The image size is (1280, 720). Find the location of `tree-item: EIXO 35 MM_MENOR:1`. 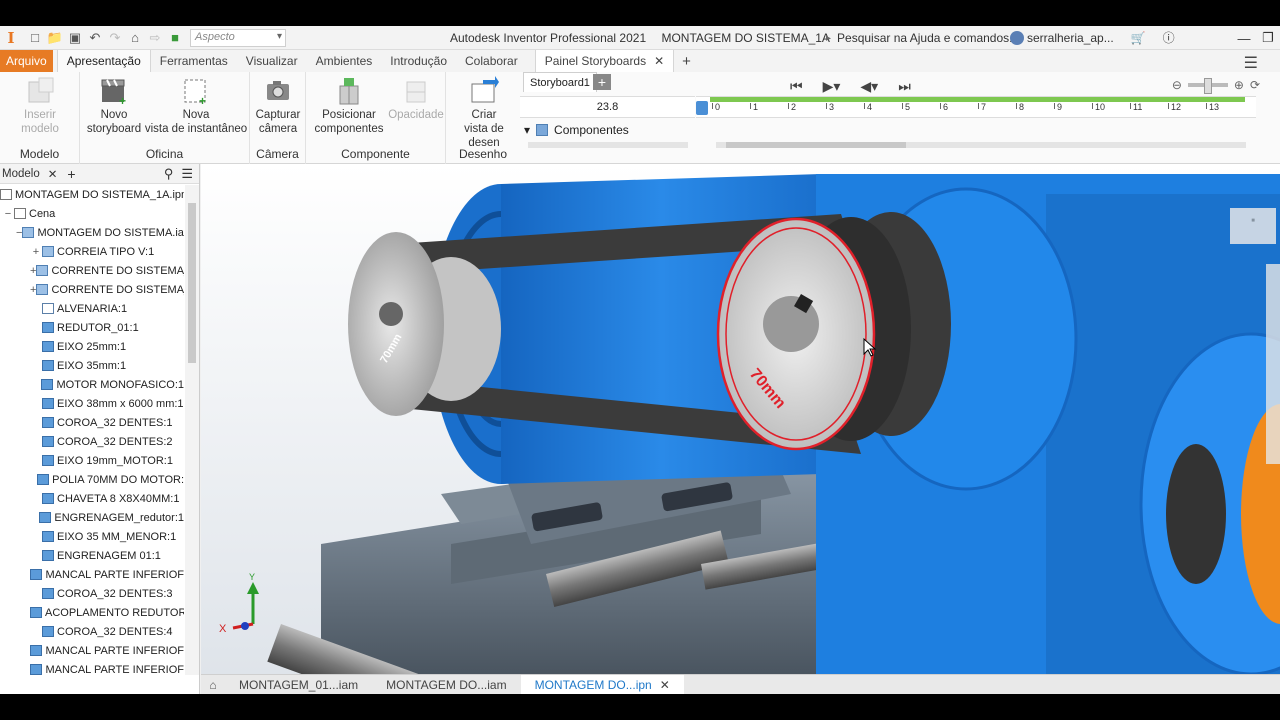

tree-item: EIXO 35 MM_MENOR:1 is located at coordinates (92, 536).